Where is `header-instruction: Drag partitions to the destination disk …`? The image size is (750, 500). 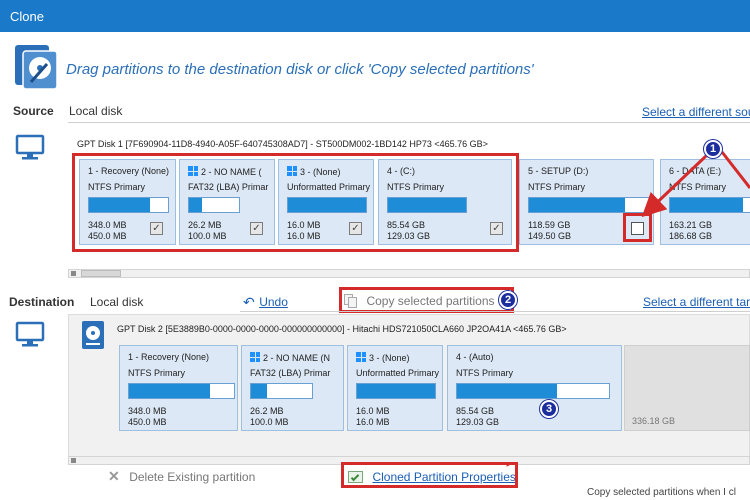 header-instruction: Drag partitions to the destination disk … is located at coordinates (300, 69).